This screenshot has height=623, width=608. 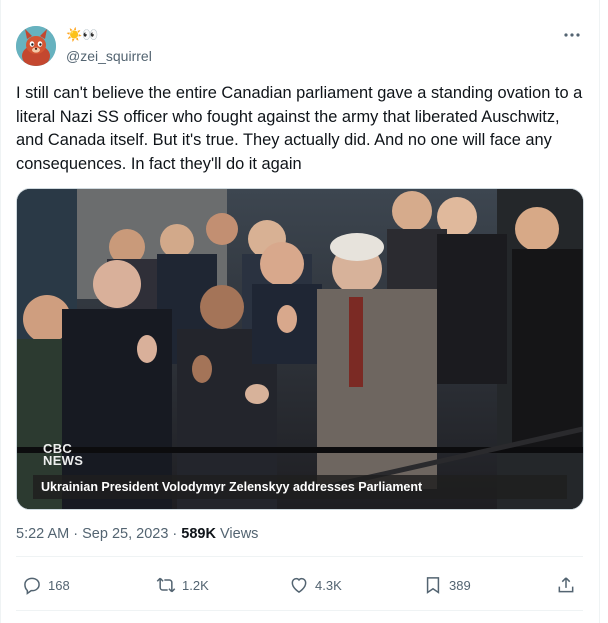 I want to click on views-count: 589K, so click(x=198, y=534).